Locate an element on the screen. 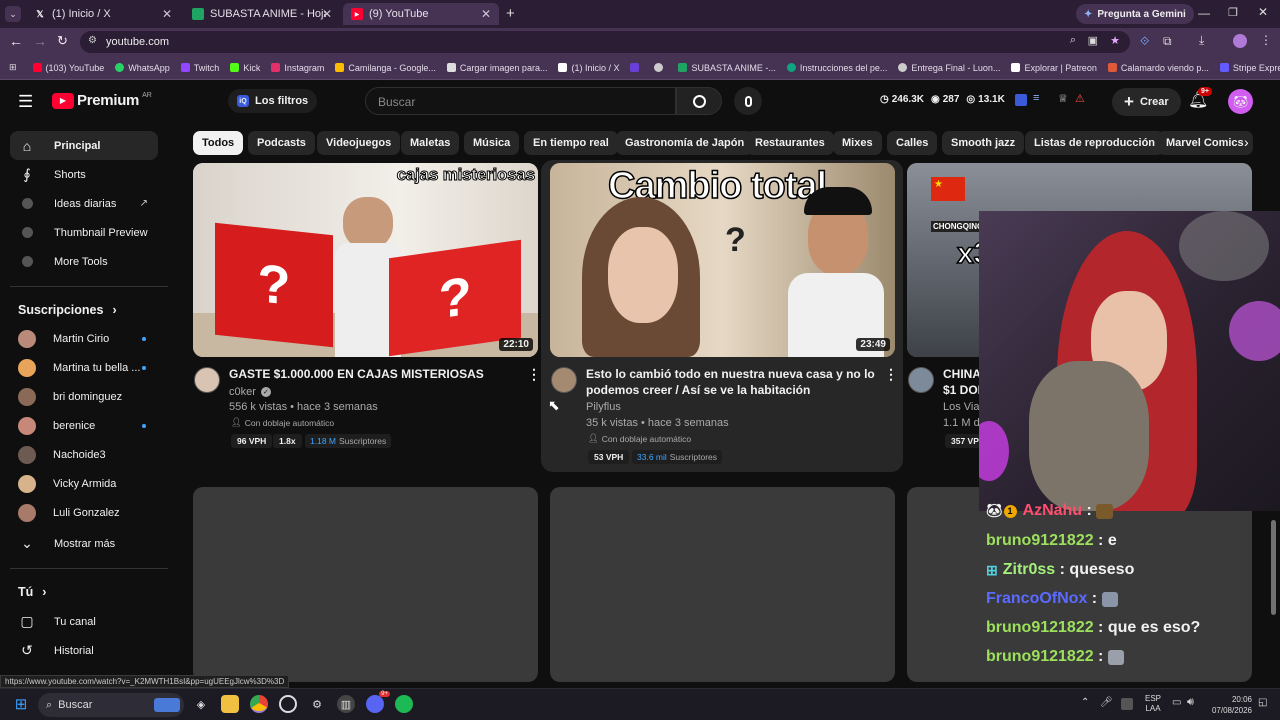  sidebar-item-your-channel: ▢ Tu canal is located at coordinates (84, 621).